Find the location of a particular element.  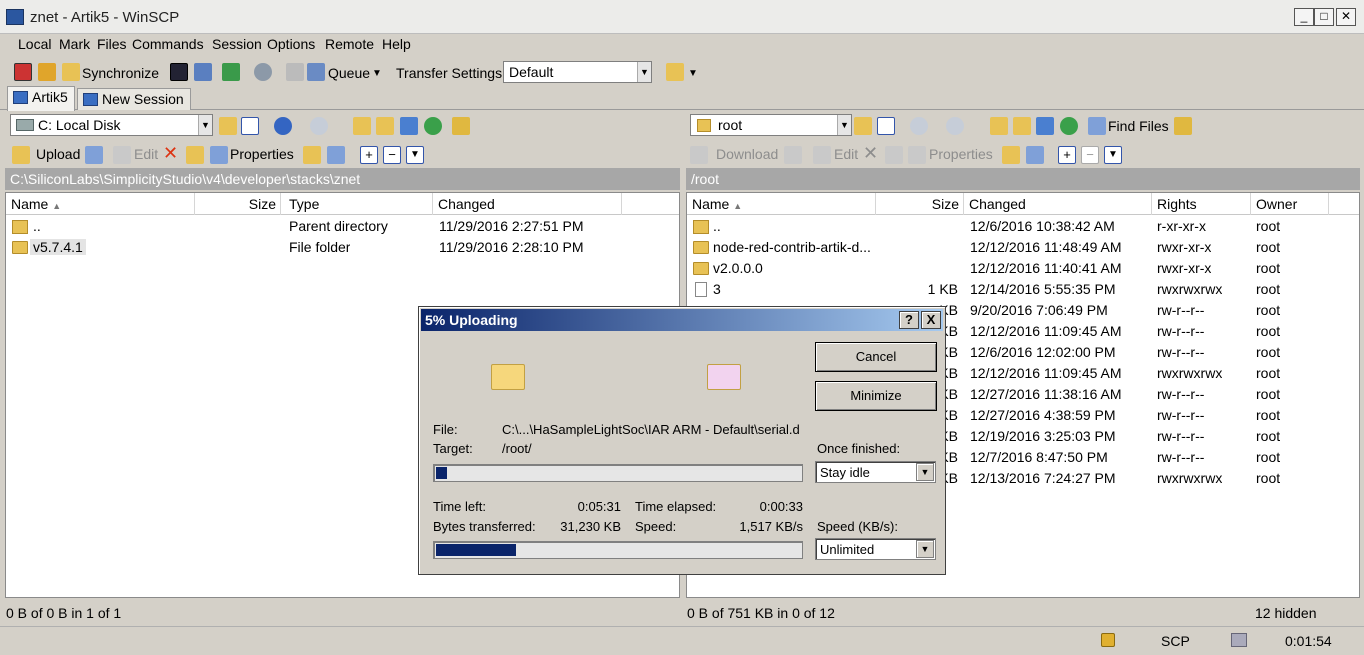

file-name: .. is located at coordinates (37, 226).